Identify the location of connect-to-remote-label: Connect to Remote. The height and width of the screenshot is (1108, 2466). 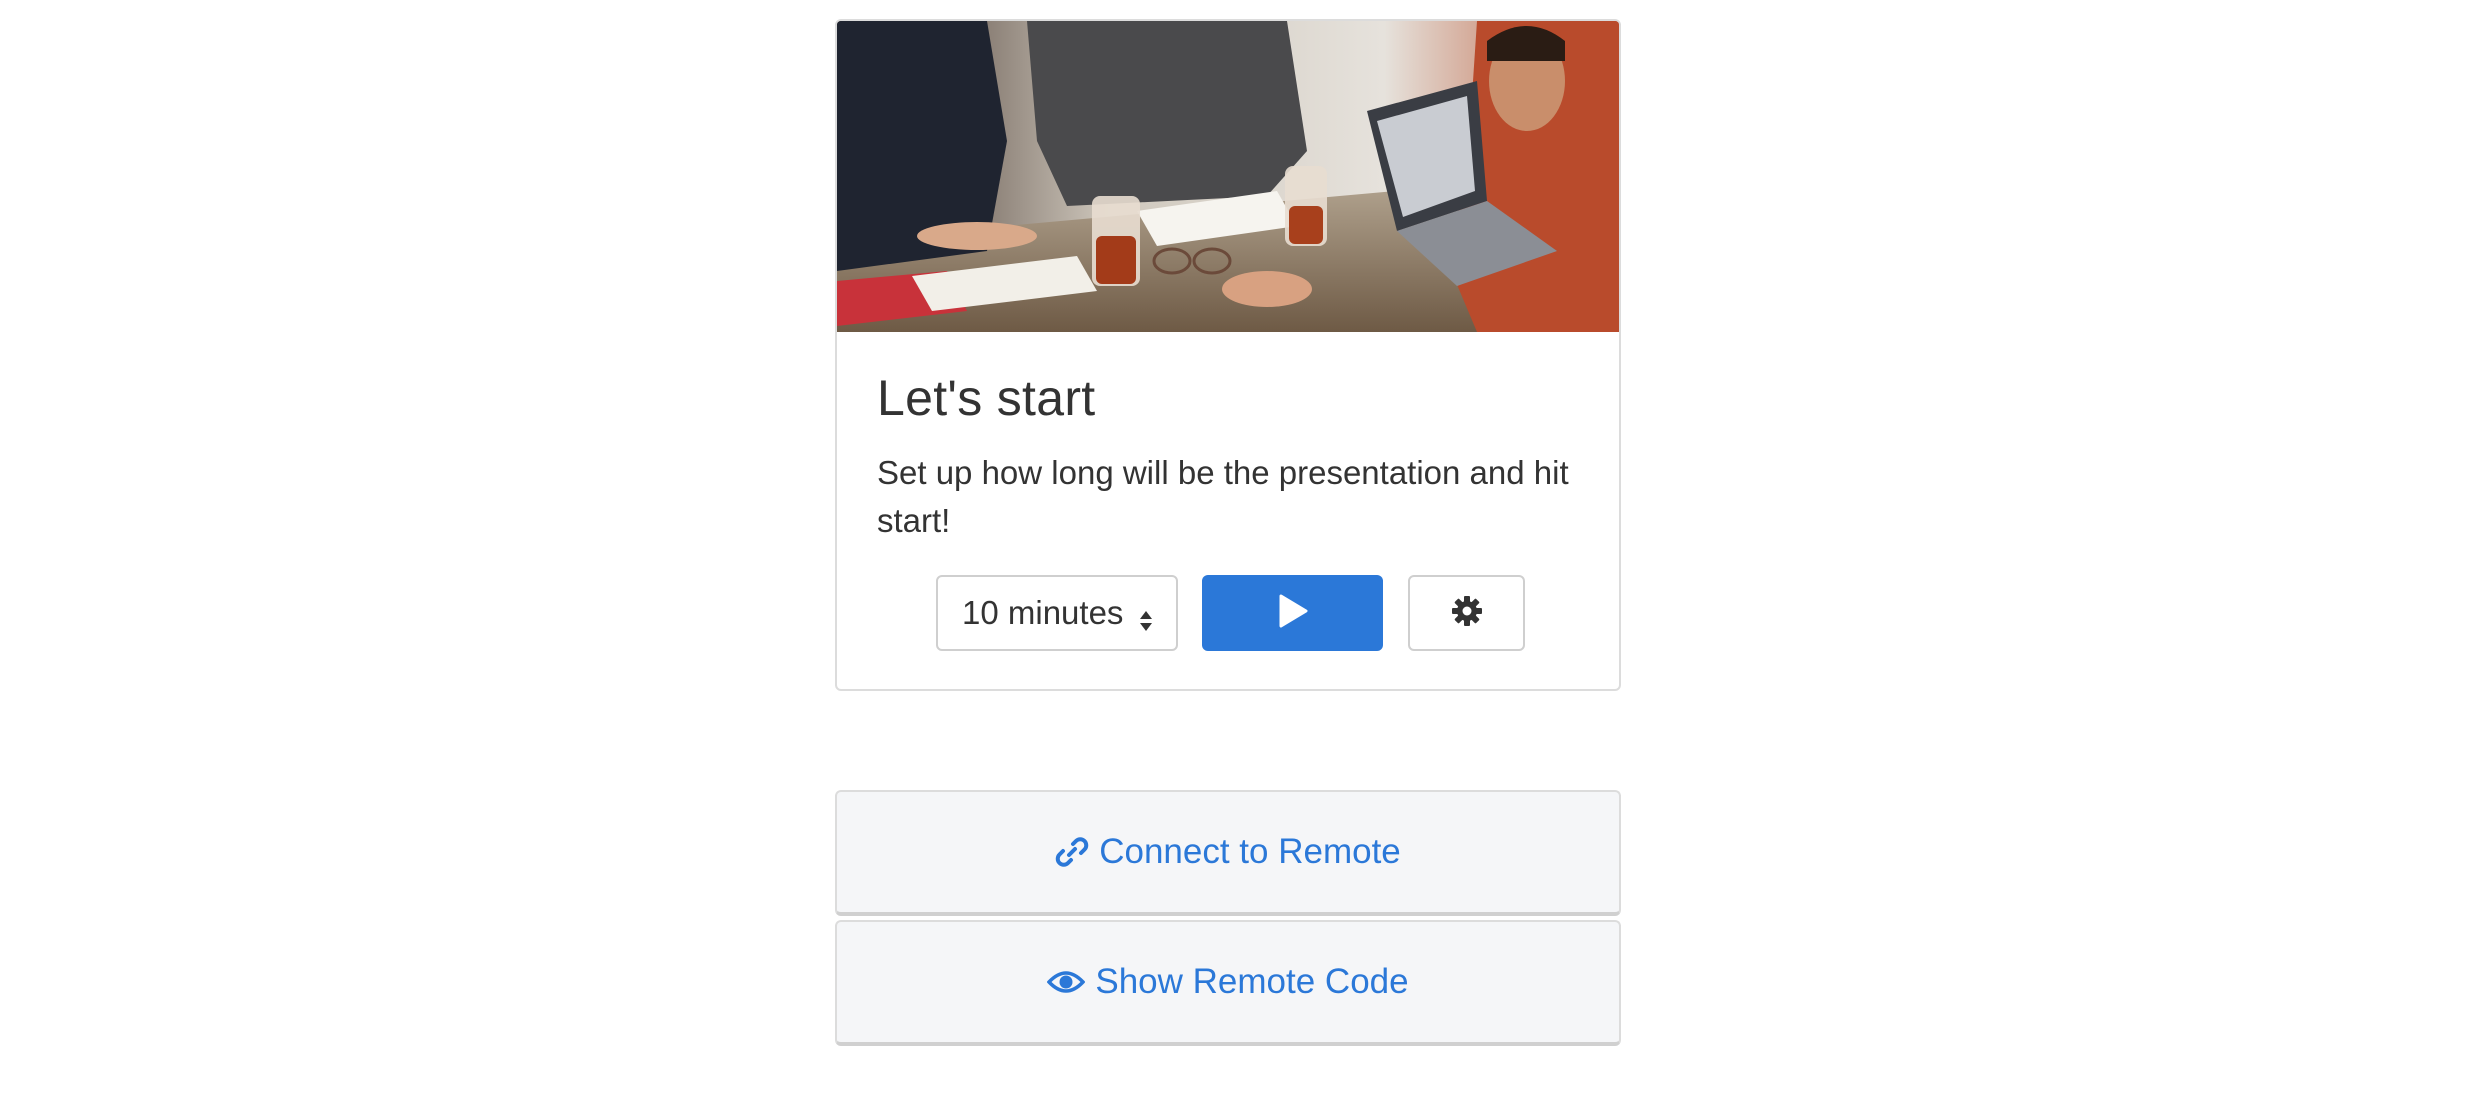
(1250, 851).